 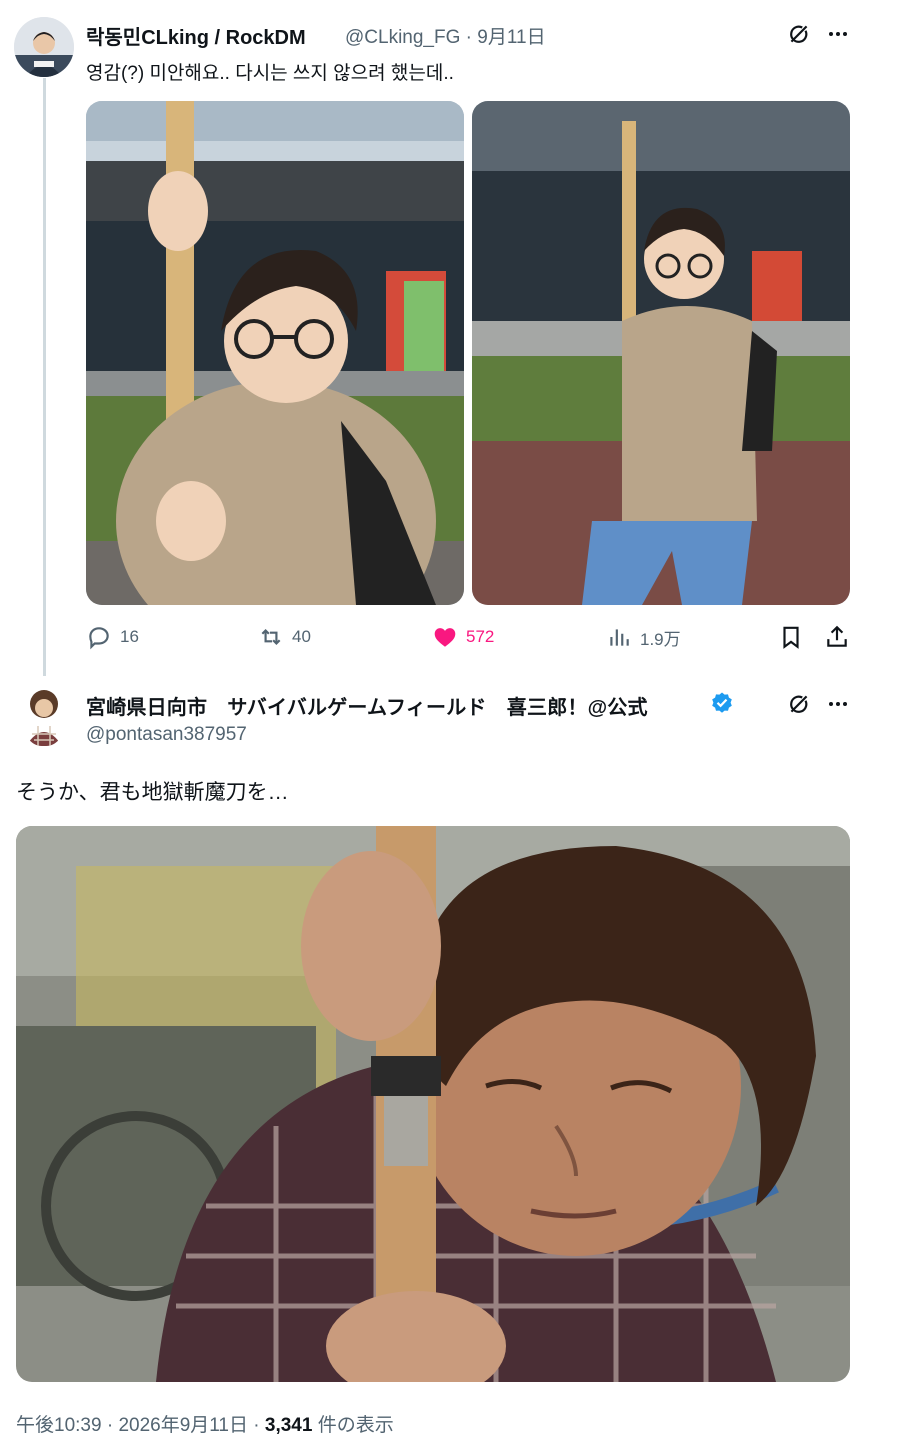 What do you see at coordinates (402, 37) in the screenshot?
I see `author-handle: @CLking_FG` at bounding box center [402, 37].